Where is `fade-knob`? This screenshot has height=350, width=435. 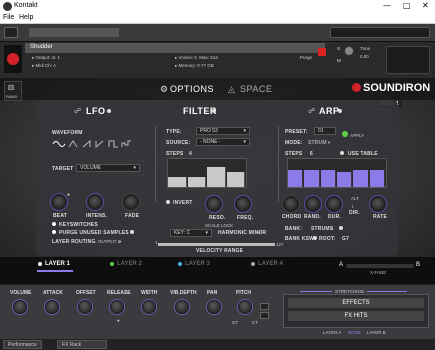 fade-knob is located at coordinates (131, 202).